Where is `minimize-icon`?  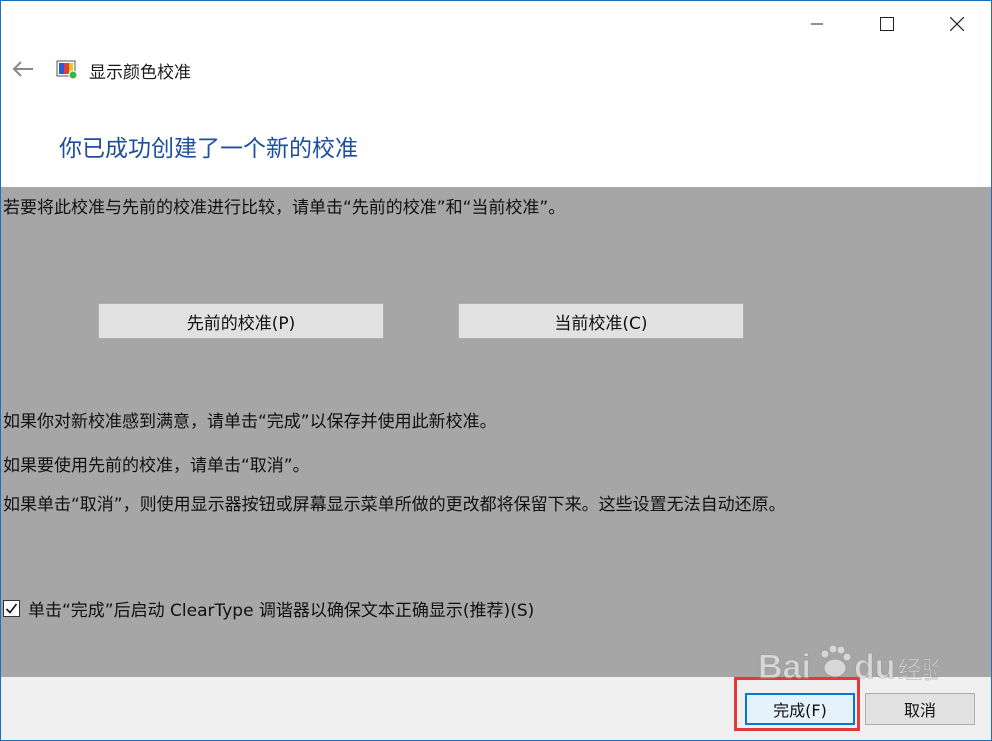 minimize-icon is located at coordinates (817, 24).